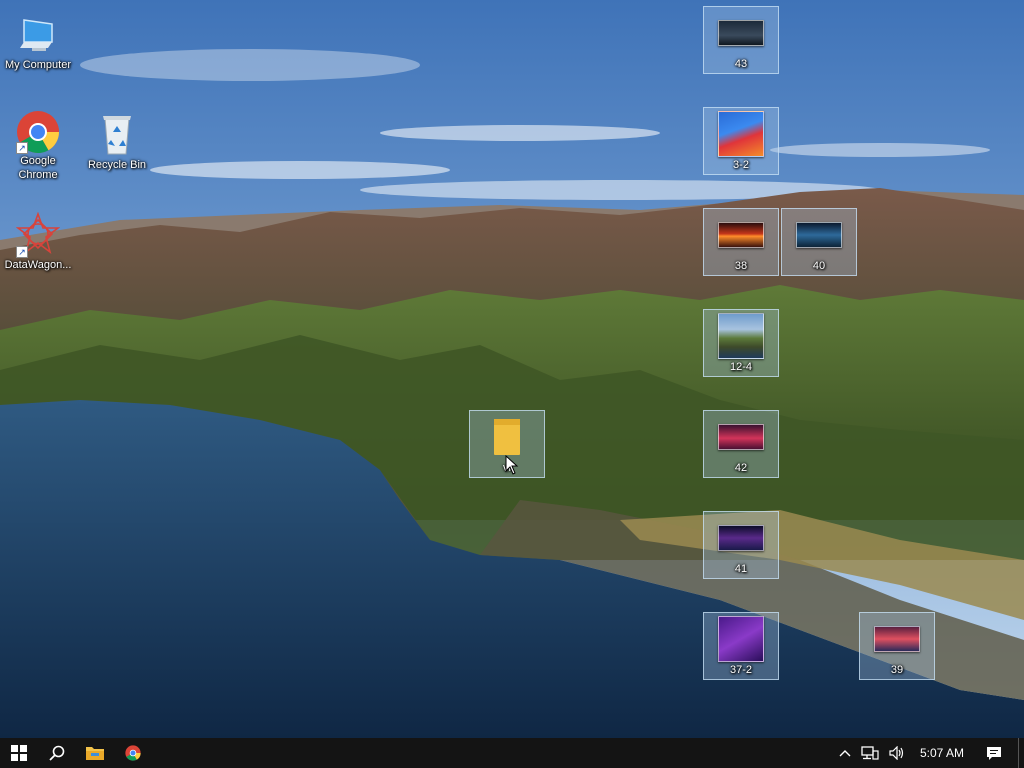  I want to click on chrome-button, so click(133, 753).